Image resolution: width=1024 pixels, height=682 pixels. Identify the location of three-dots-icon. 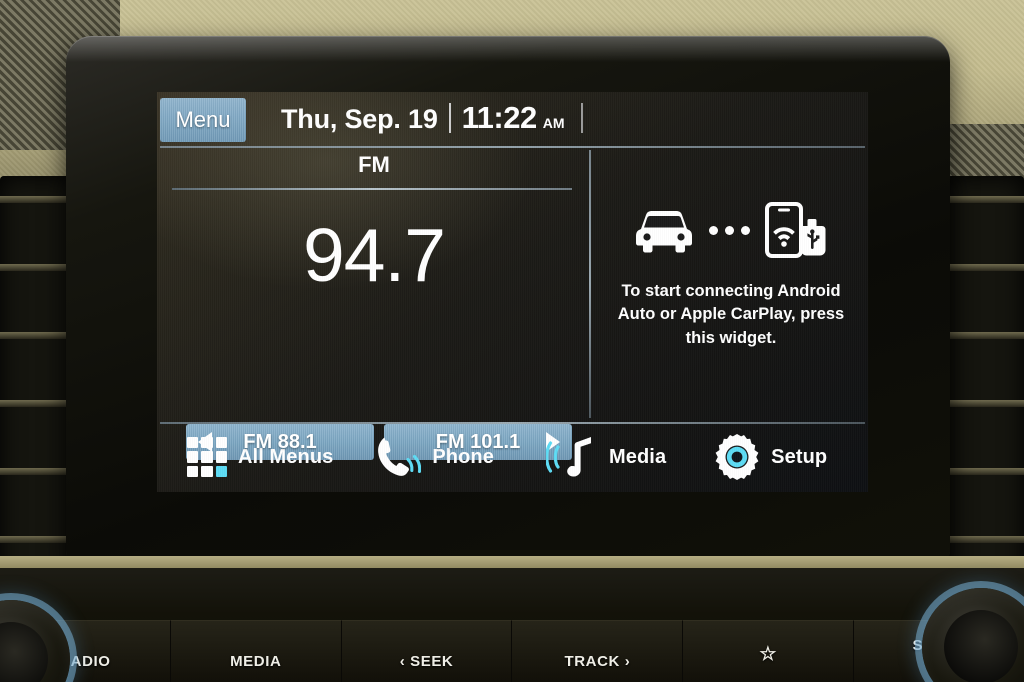
(729, 230).